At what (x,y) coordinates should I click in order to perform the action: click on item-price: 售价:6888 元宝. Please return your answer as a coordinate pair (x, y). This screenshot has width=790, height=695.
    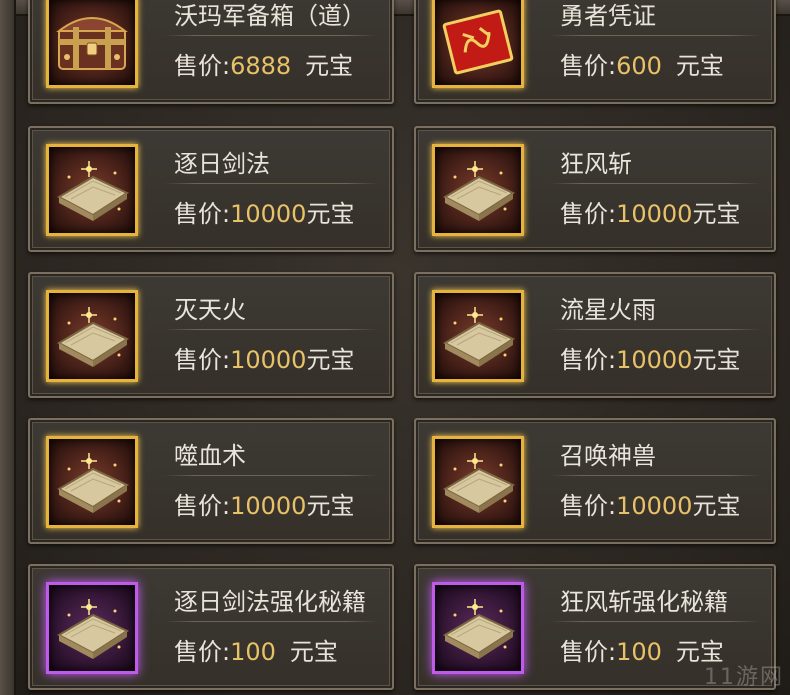
    Looking at the image, I should click on (263, 63).